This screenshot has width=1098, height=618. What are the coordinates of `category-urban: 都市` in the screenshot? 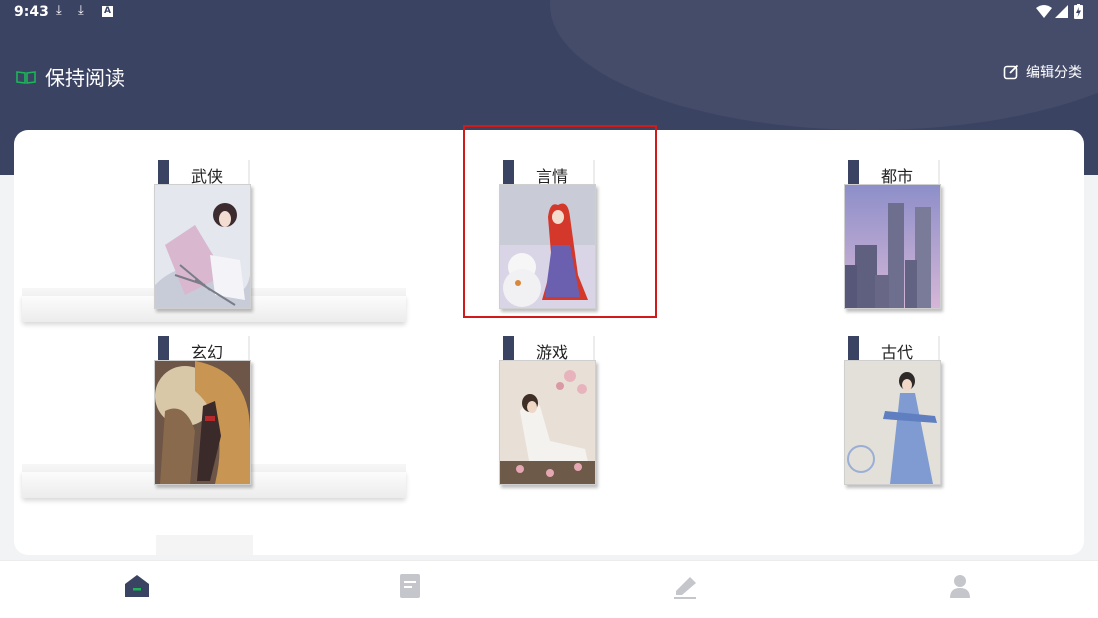 It's located at (898, 240).